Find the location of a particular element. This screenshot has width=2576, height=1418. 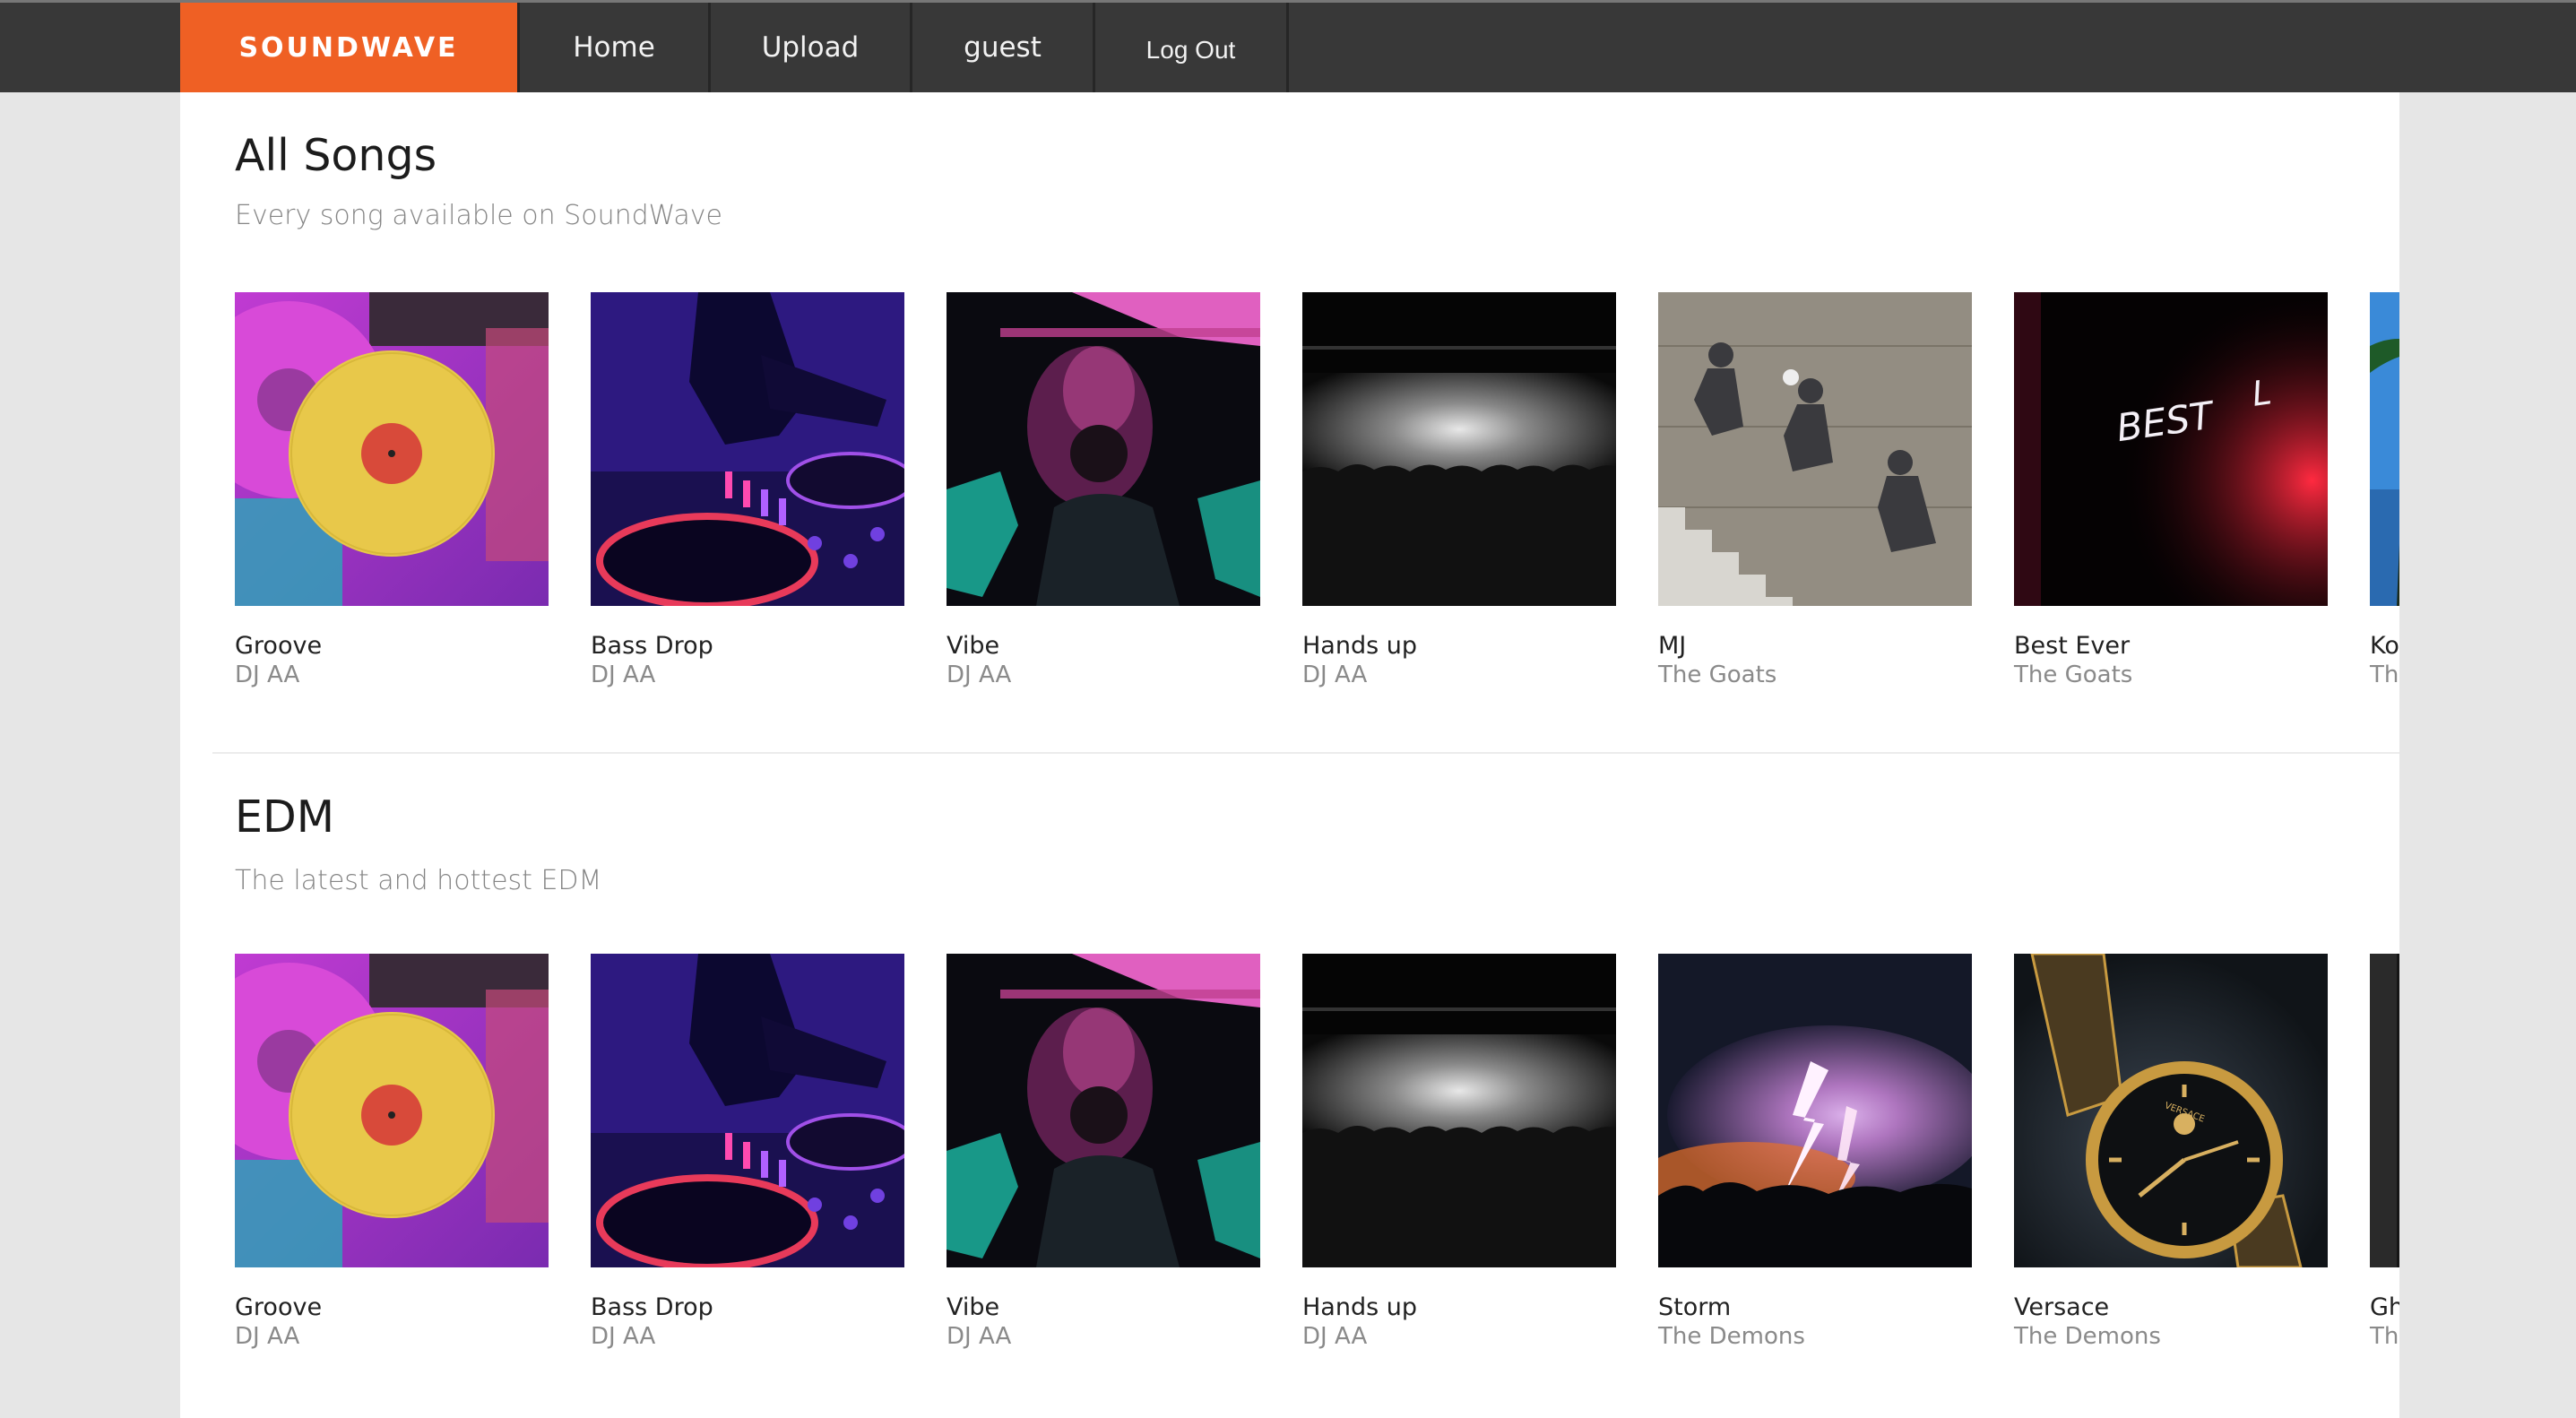

song-card: Gh Th is located at coordinates (2384, 1152).